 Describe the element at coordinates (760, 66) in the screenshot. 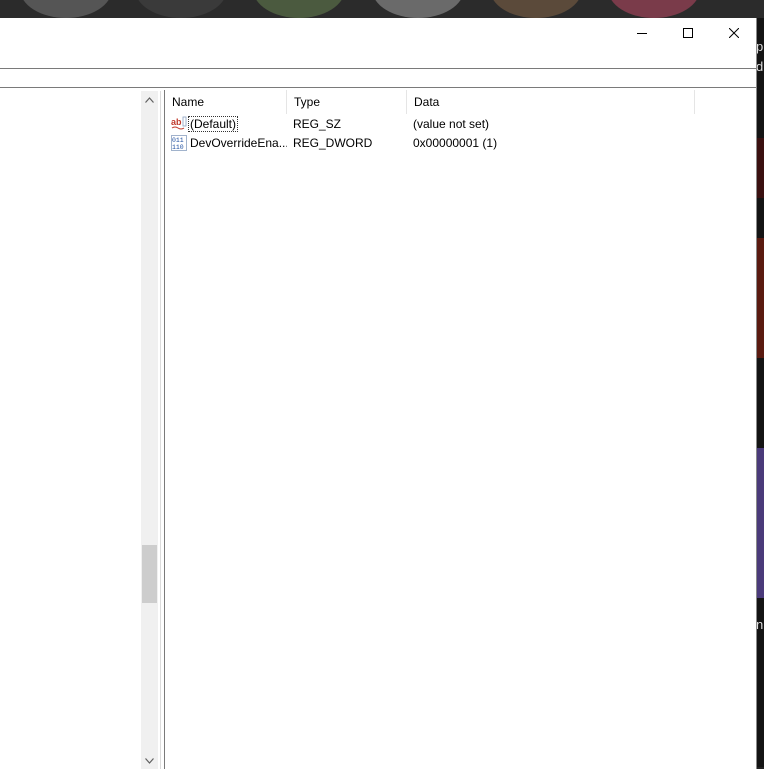

I see `background-text: d` at that location.